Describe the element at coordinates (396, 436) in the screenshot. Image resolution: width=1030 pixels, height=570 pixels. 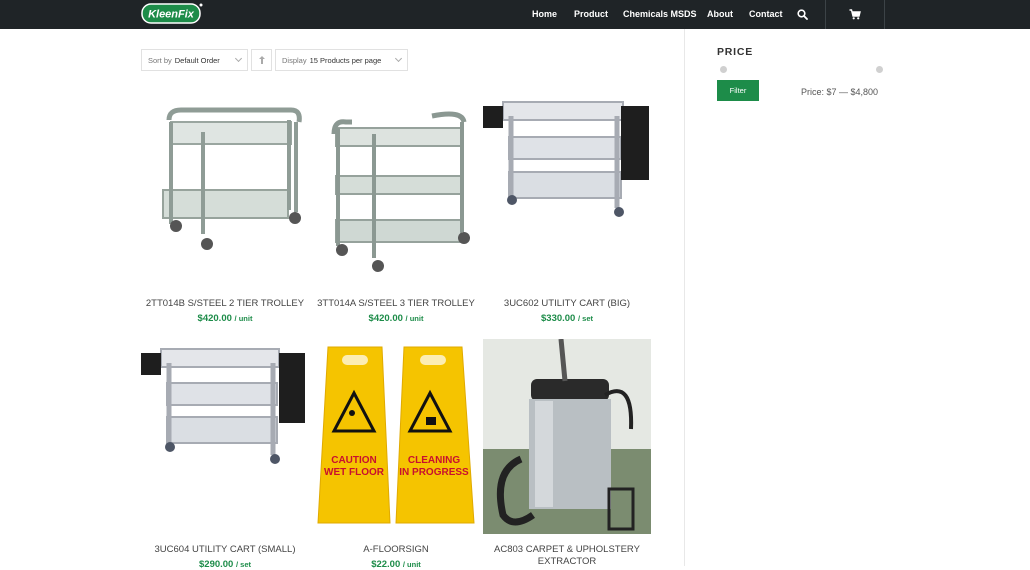
I see `product-image: CAUTION WET FLOOR CLEANING IN PROGRESS` at that location.